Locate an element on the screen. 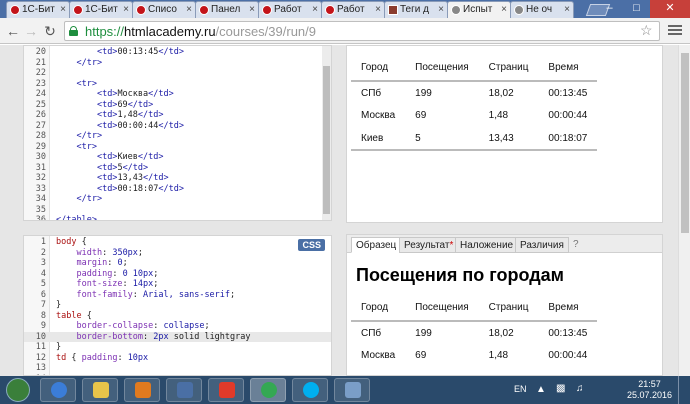 The width and height of the screenshot is (690, 404). code-line: 2 width: 350px; is located at coordinates (177, 253).